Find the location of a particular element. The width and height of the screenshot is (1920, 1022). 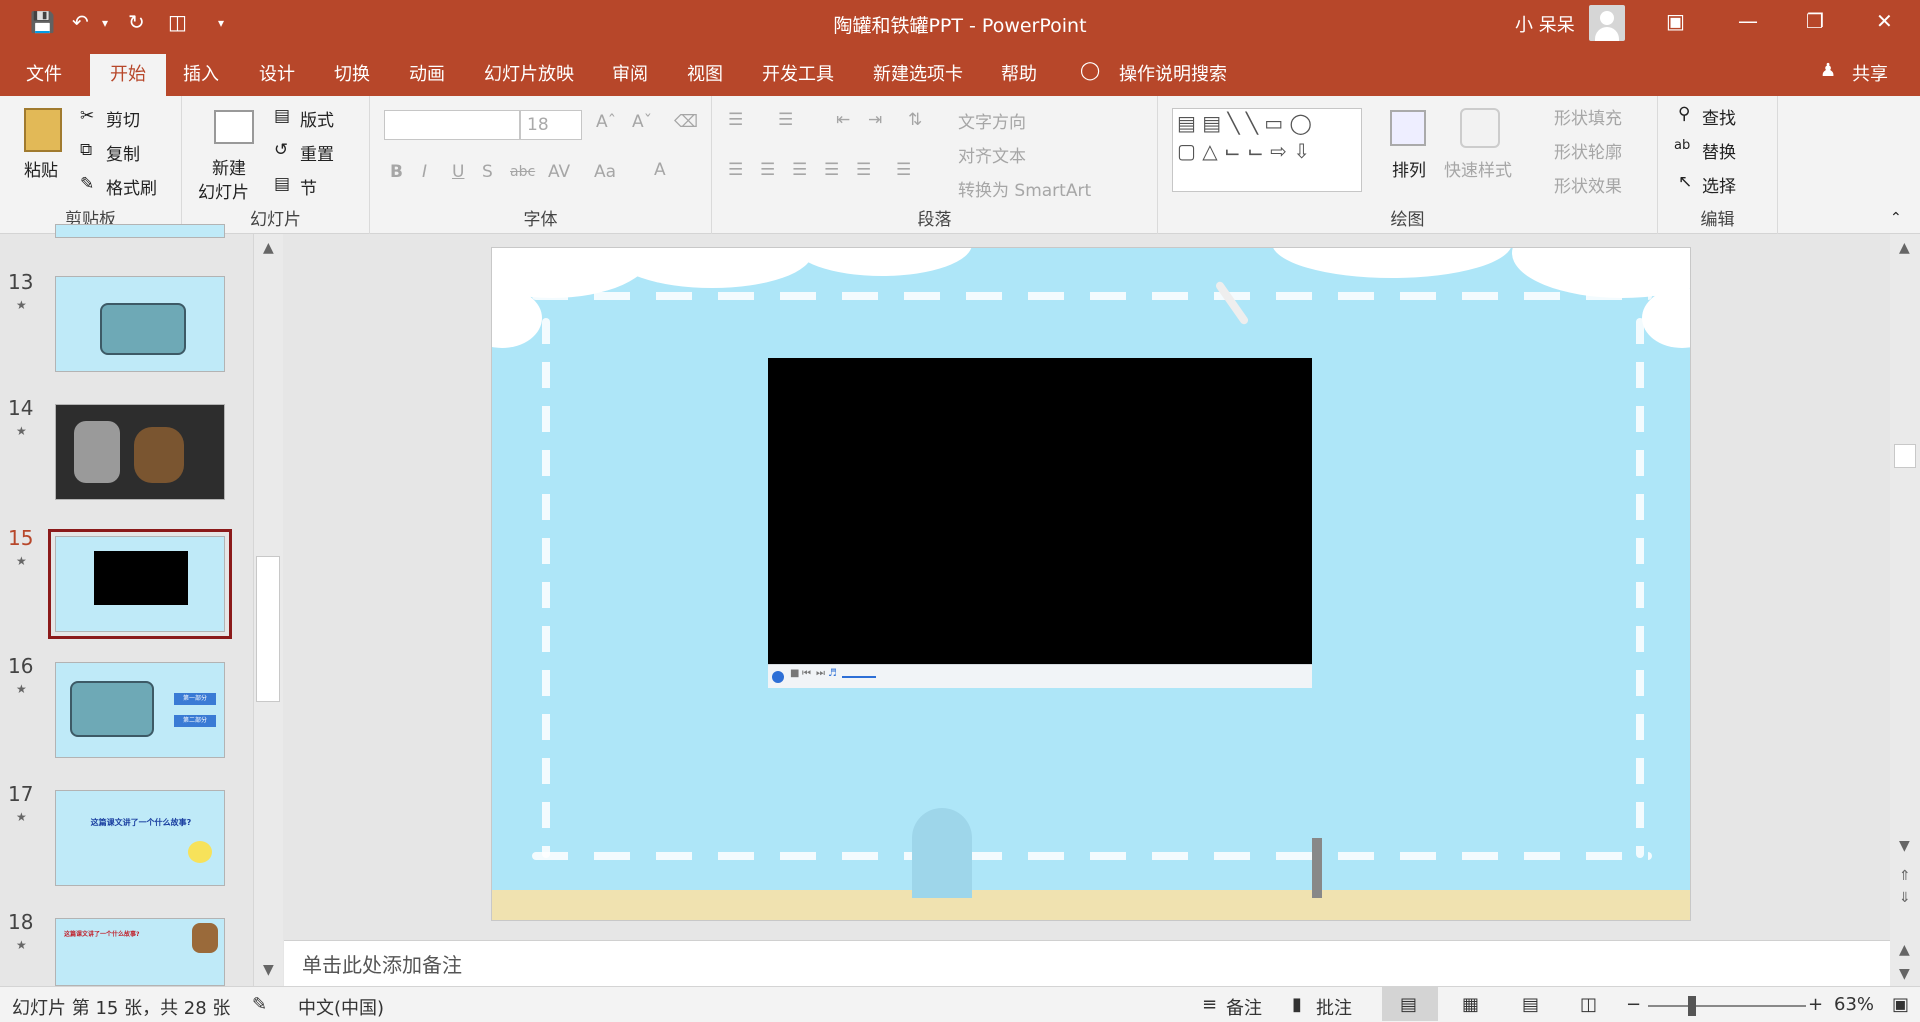

tab-developer: 开发工具 is located at coordinates (798, 73).